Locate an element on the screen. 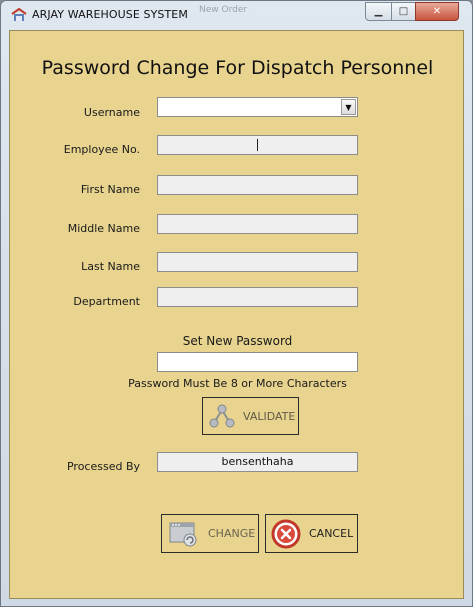 The height and width of the screenshot is (607, 473). change-label: CHANGE is located at coordinates (232, 533).